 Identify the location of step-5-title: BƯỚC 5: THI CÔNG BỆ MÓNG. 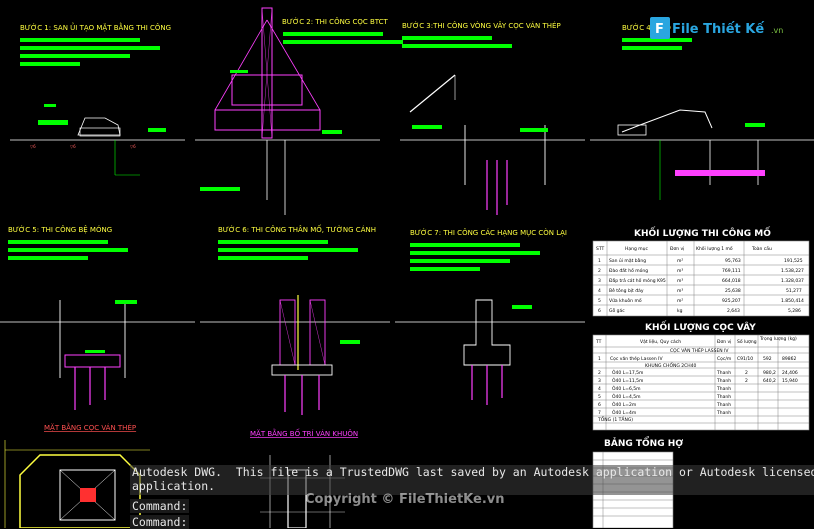
(60, 229).